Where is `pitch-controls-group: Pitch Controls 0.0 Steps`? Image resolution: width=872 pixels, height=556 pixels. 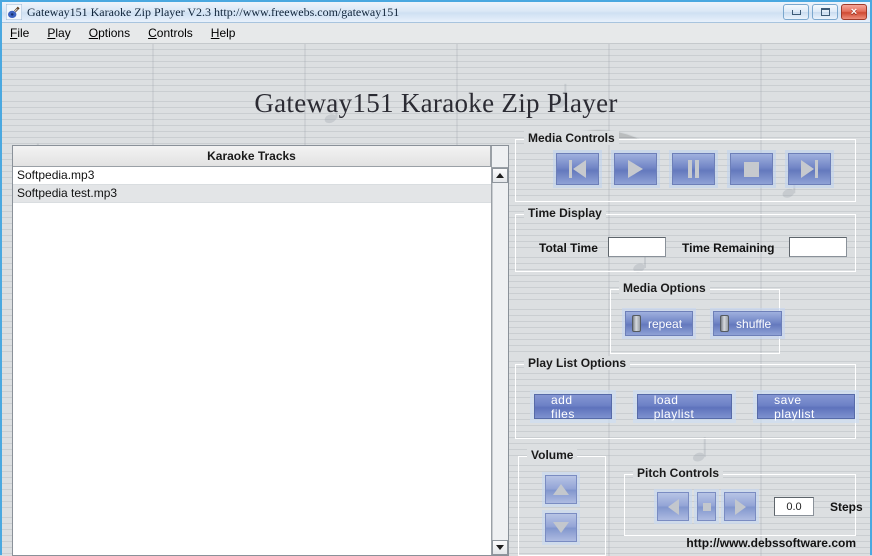
pitch-controls-group: Pitch Controls 0.0 Steps is located at coordinates (743, 501).